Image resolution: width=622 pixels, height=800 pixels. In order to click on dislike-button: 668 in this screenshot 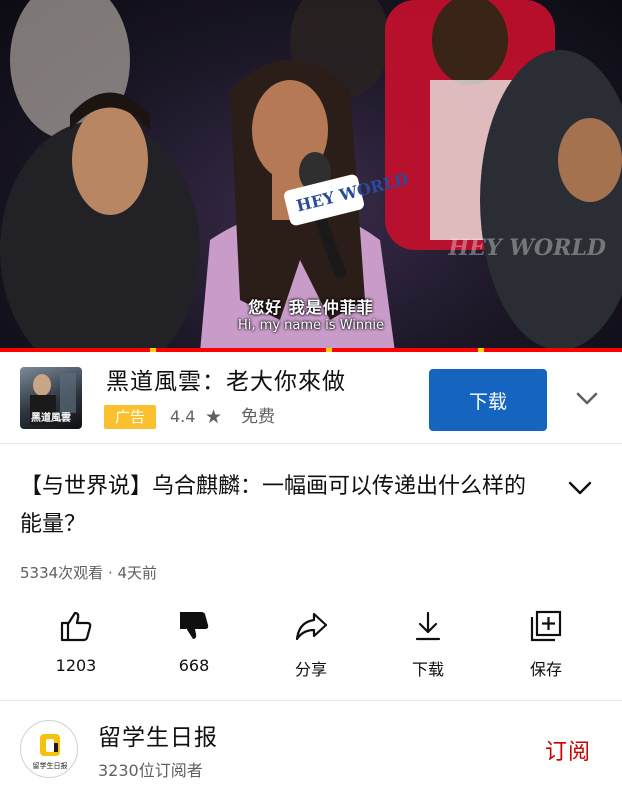, I will do `click(194, 647)`.